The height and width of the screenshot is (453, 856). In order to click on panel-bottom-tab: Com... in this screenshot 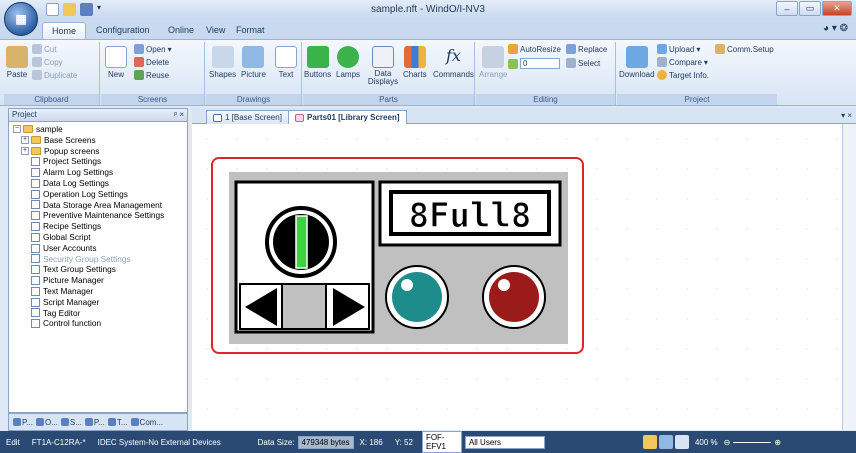, I will do `click(146, 422)`.